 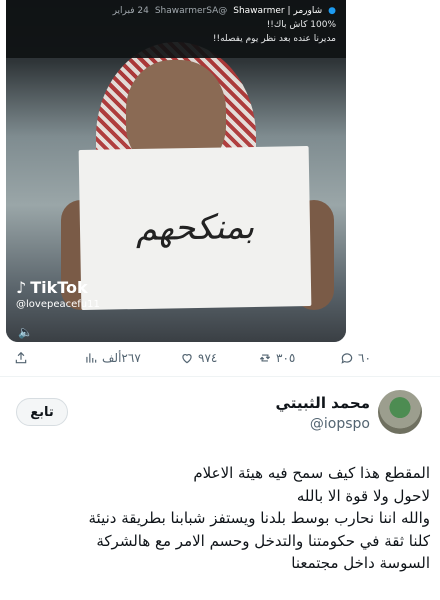 What do you see at coordinates (208, 358) in the screenshot?
I see `likes-count: ٩٧٤` at bounding box center [208, 358].